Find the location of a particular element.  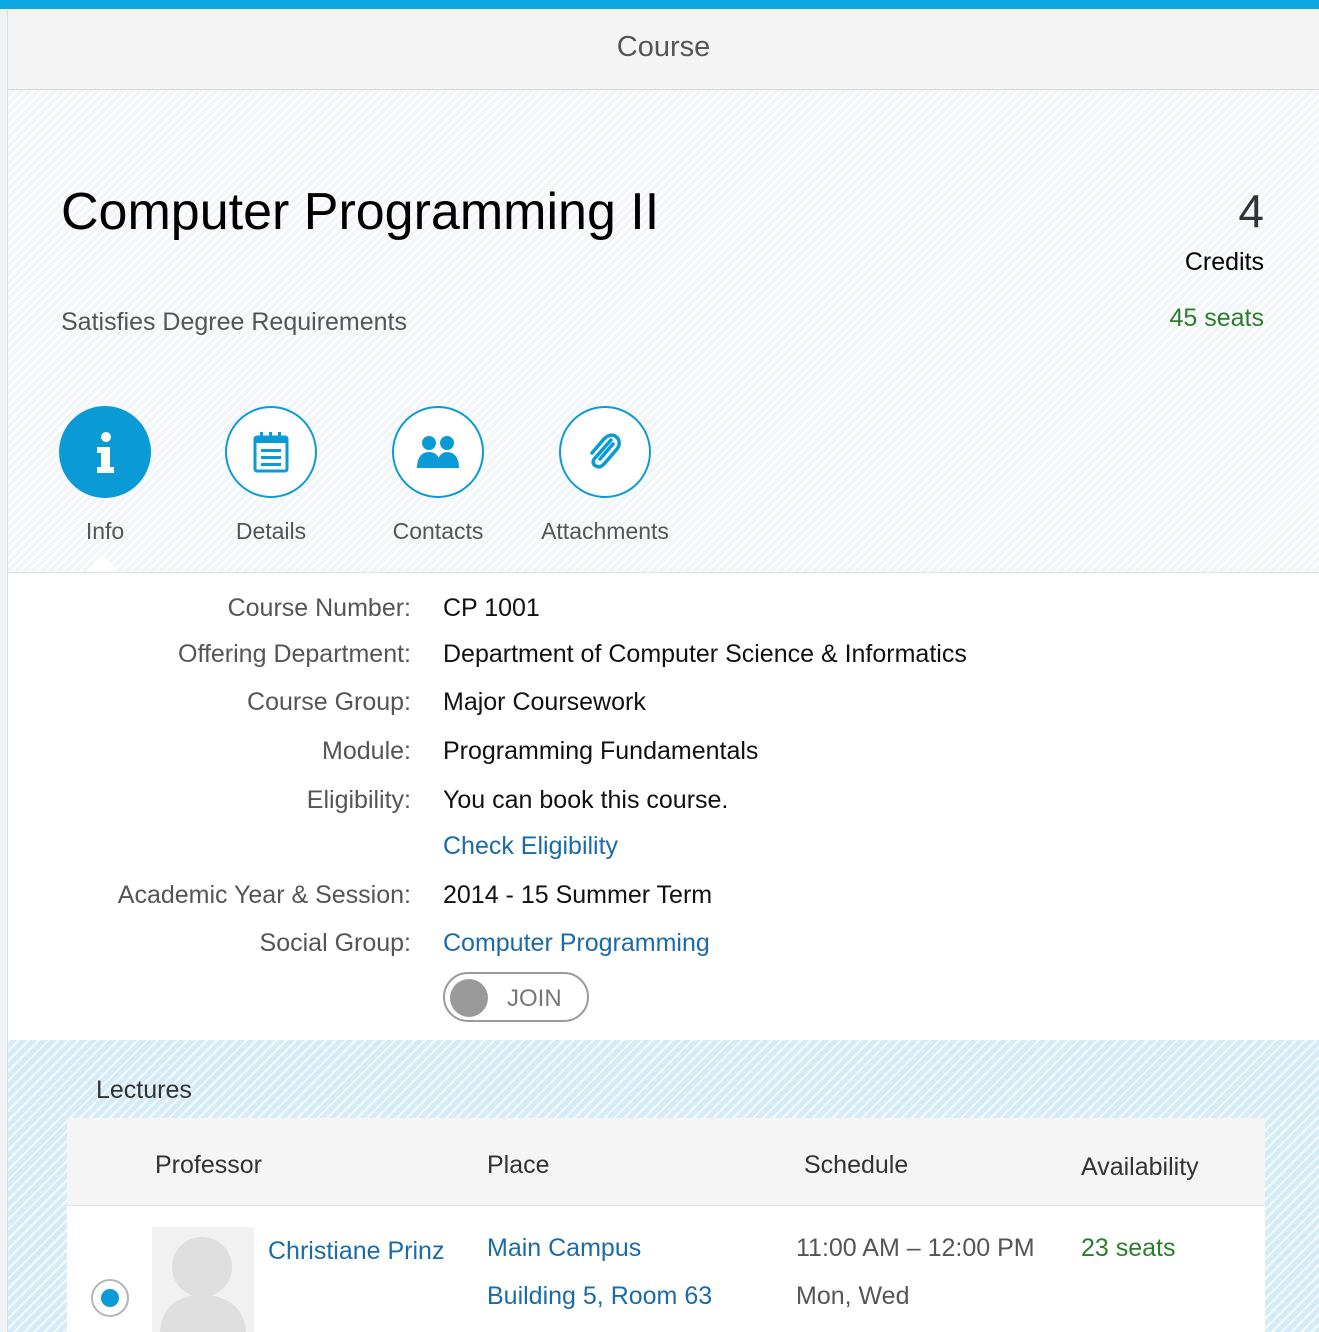

credits-label: Credits is located at coordinates (1224, 262).